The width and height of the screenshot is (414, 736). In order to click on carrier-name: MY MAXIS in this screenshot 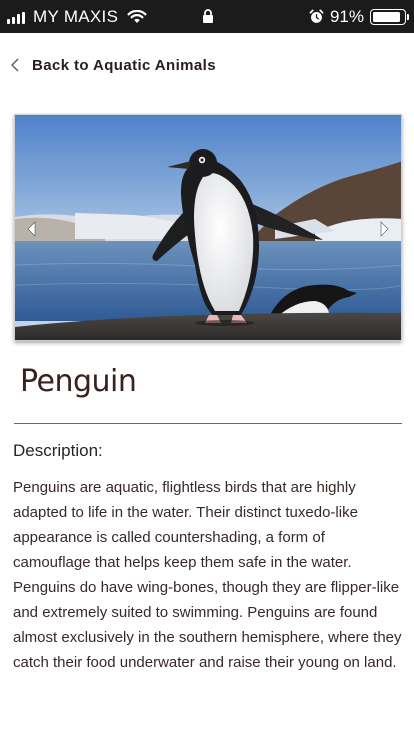, I will do `click(76, 16)`.